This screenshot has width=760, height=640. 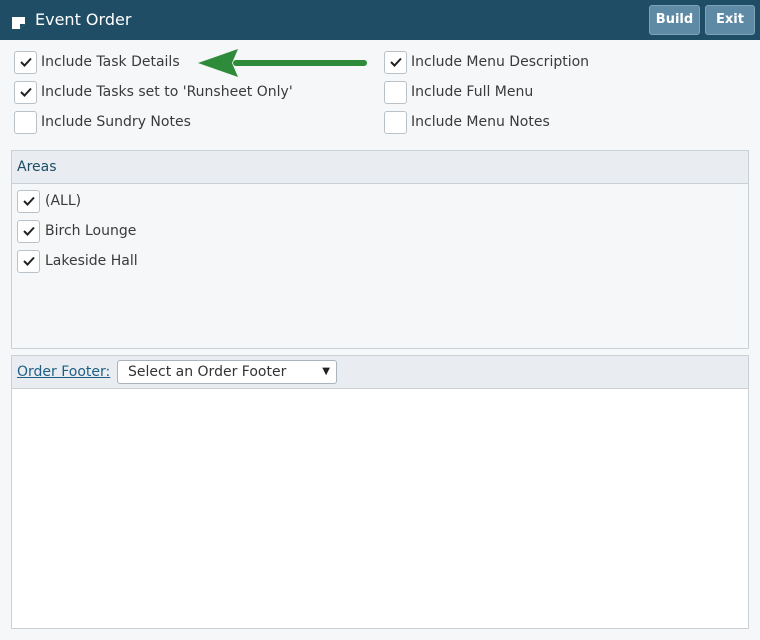 I want to click on area-label: Lakeside Hall, so click(x=91, y=261).